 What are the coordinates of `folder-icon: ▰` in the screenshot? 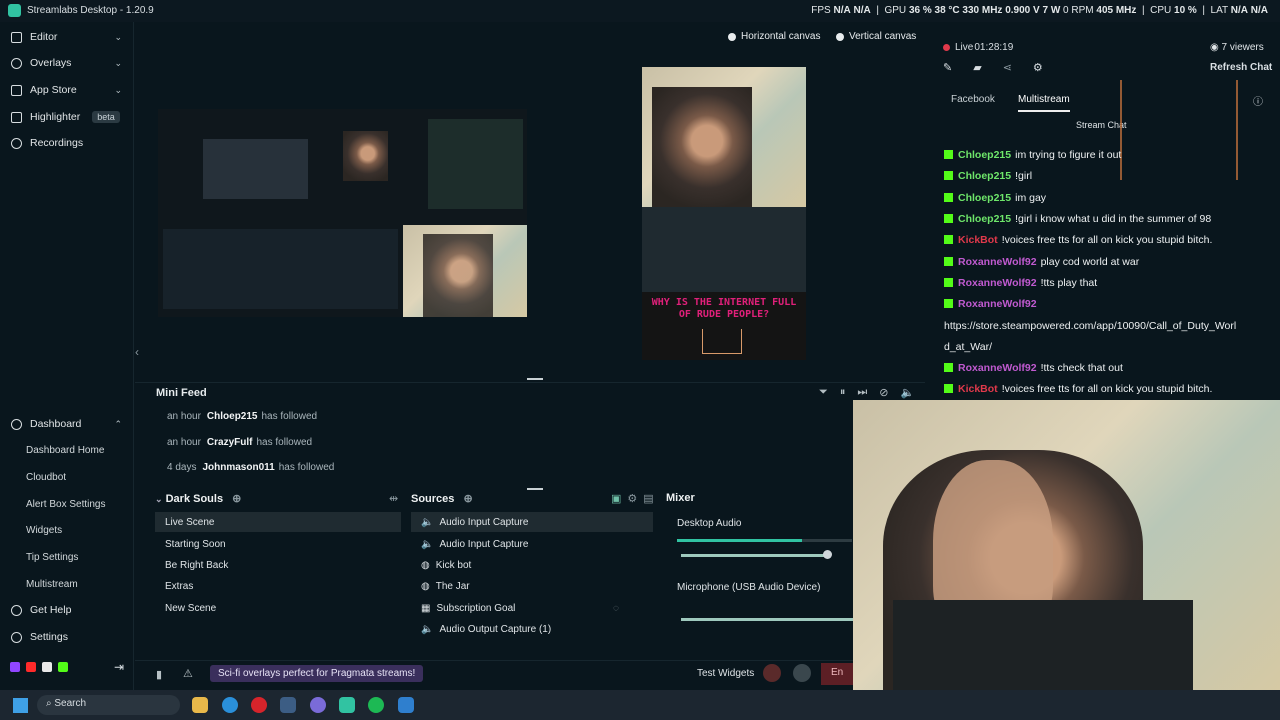 It's located at (977, 67).